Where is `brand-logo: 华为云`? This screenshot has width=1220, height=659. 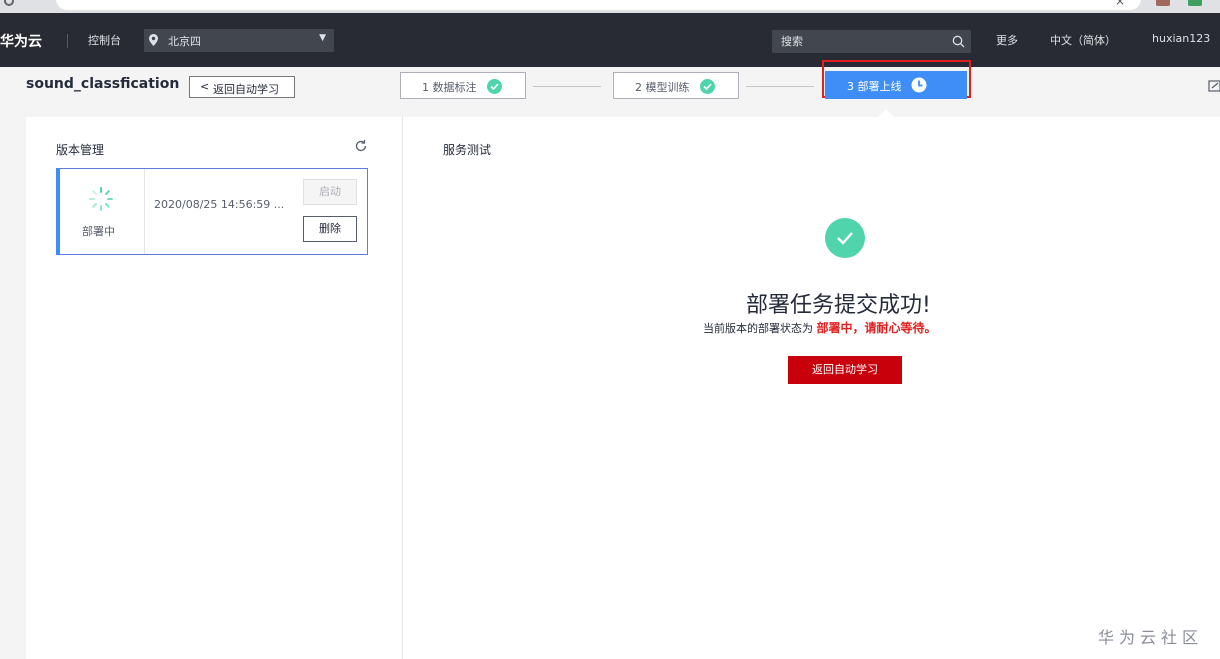 brand-logo: 华为云 is located at coordinates (21, 41).